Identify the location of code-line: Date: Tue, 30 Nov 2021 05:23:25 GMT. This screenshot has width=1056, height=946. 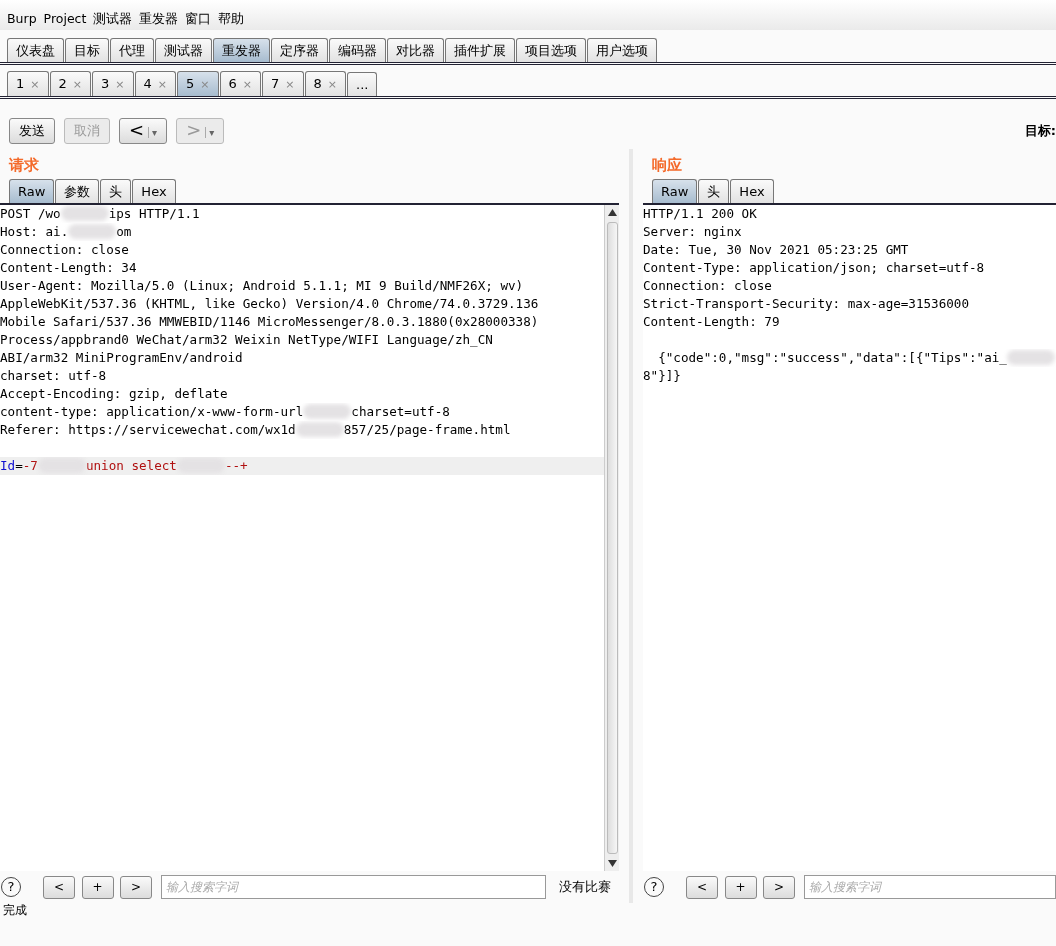
(849, 250).